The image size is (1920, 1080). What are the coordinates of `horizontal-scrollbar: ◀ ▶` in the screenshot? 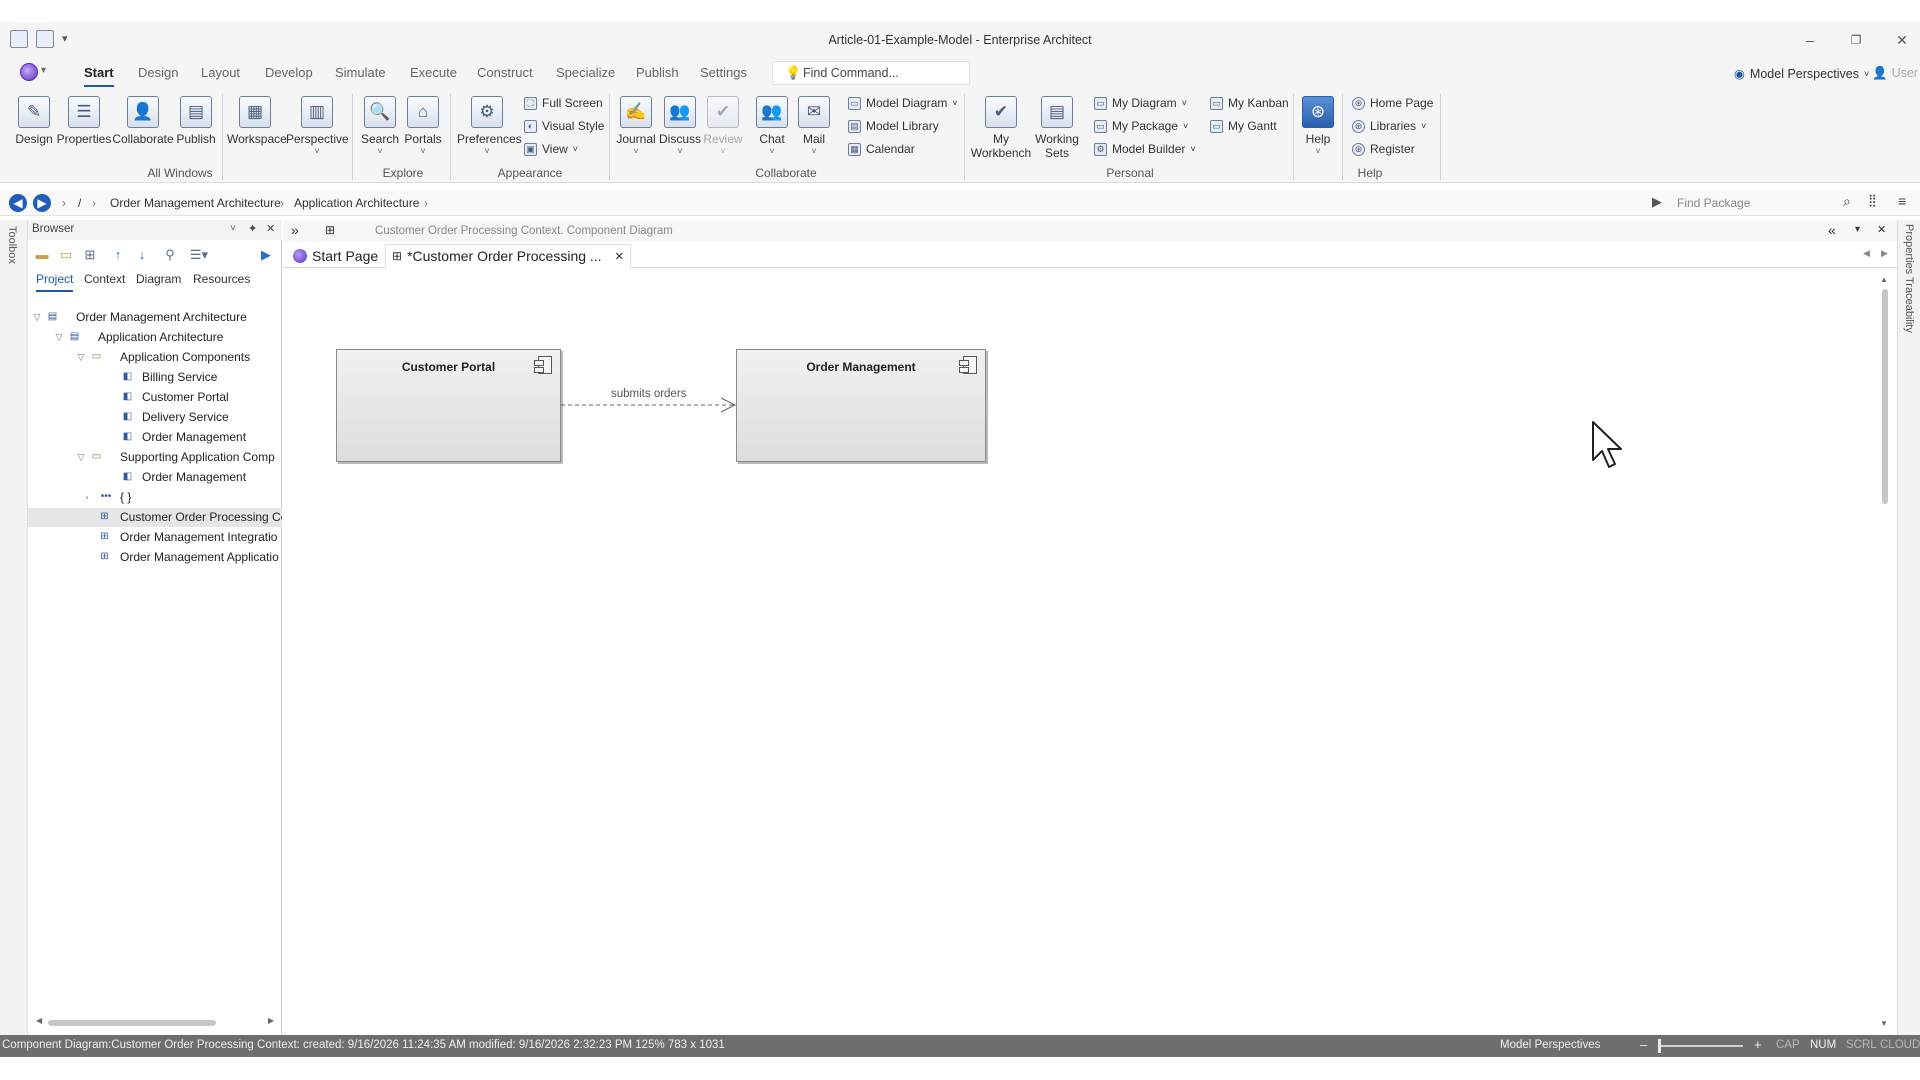 It's located at (156, 1022).